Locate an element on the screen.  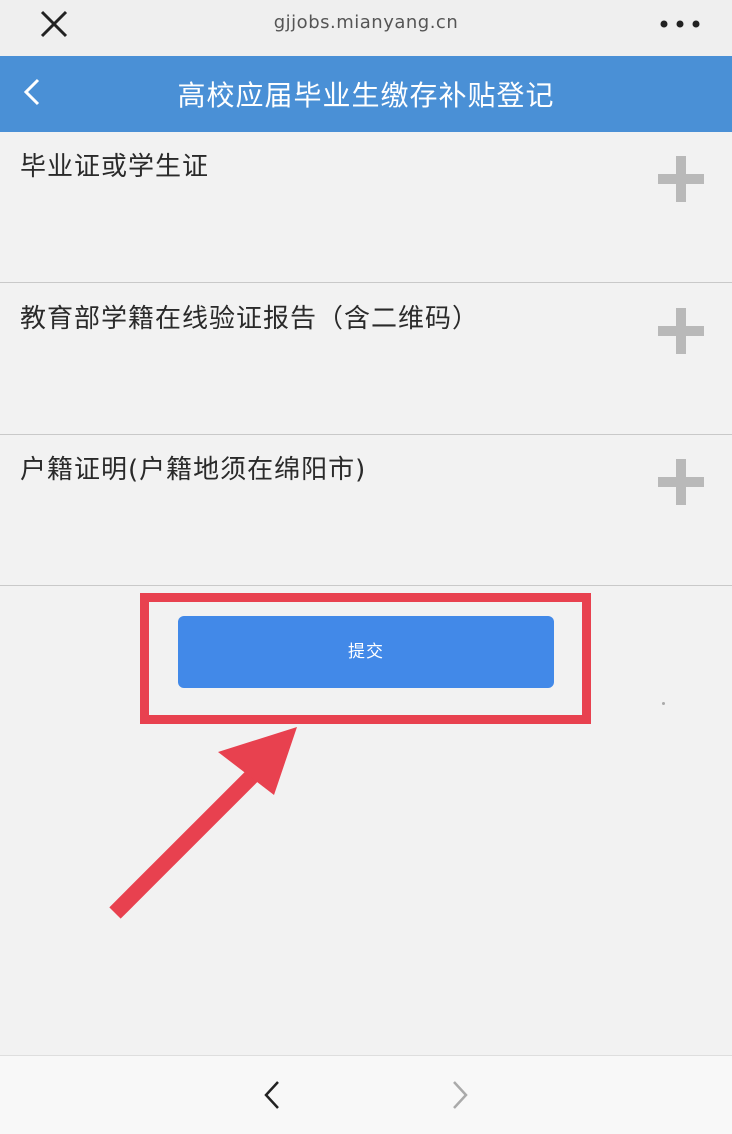
upload-label: 户籍证明(户籍地须在绵阳市) is located at coordinates (193, 470).